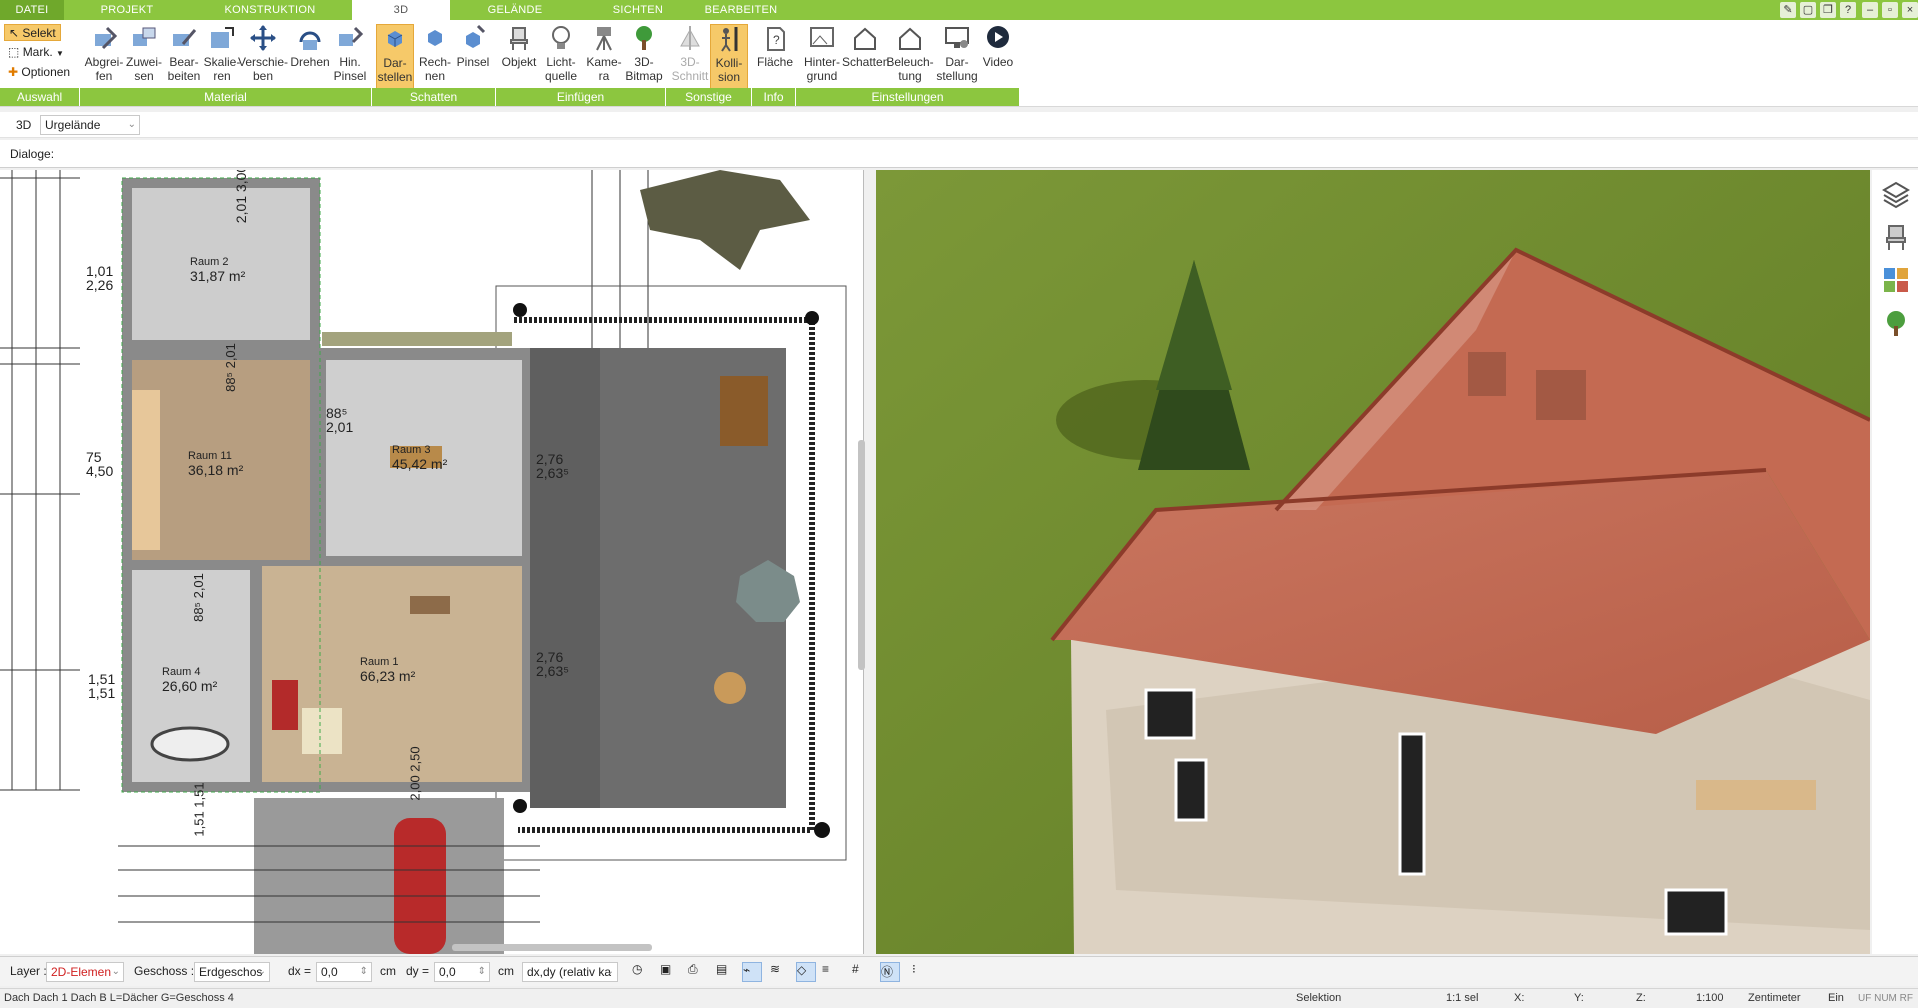  Describe the element at coordinates (1788, 10) in the screenshot. I see `pin-icon: ✎` at that location.